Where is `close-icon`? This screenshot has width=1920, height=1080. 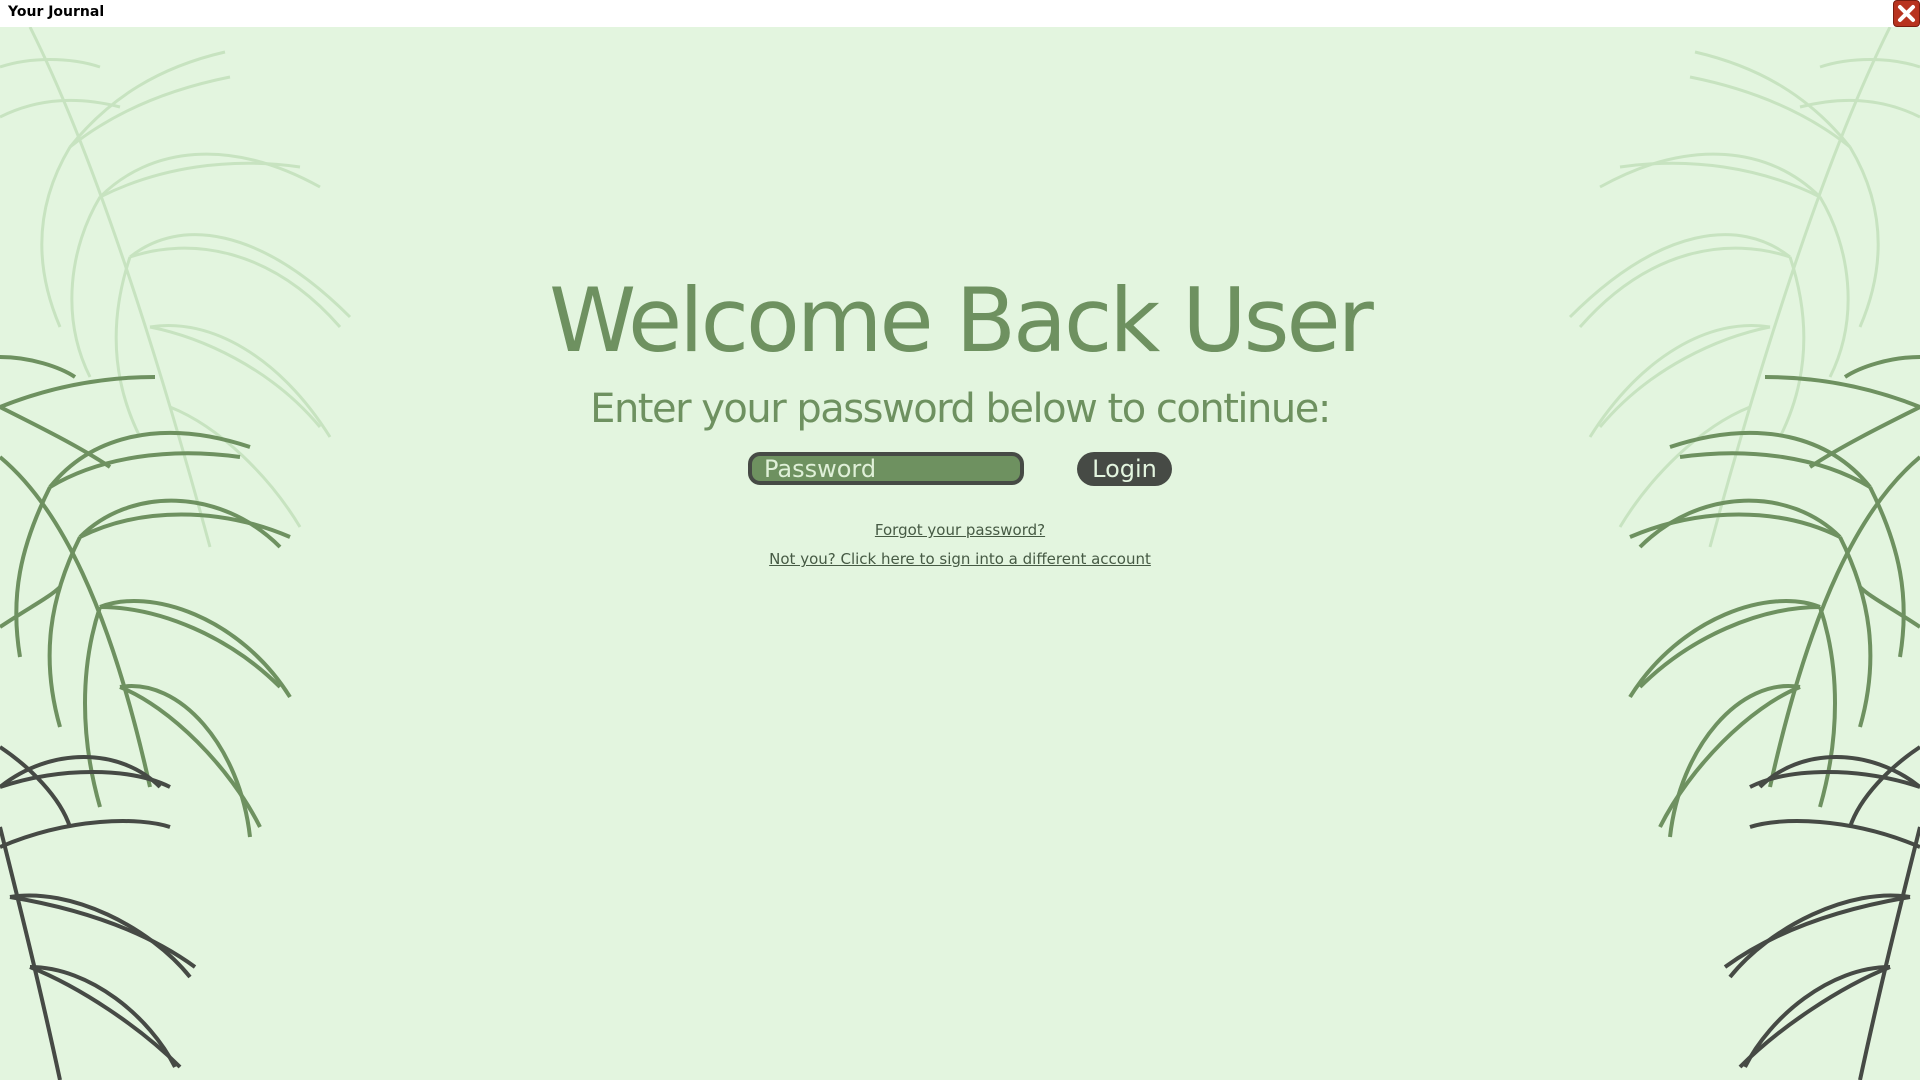
close-icon is located at coordinates (1906, 13).